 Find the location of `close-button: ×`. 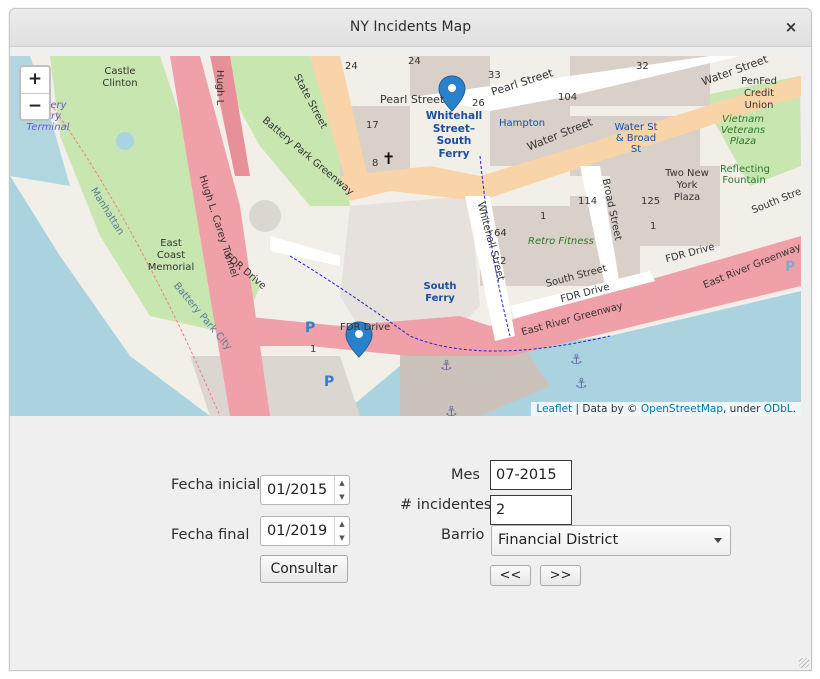

close-button: × is located at coordinates (791, 27).